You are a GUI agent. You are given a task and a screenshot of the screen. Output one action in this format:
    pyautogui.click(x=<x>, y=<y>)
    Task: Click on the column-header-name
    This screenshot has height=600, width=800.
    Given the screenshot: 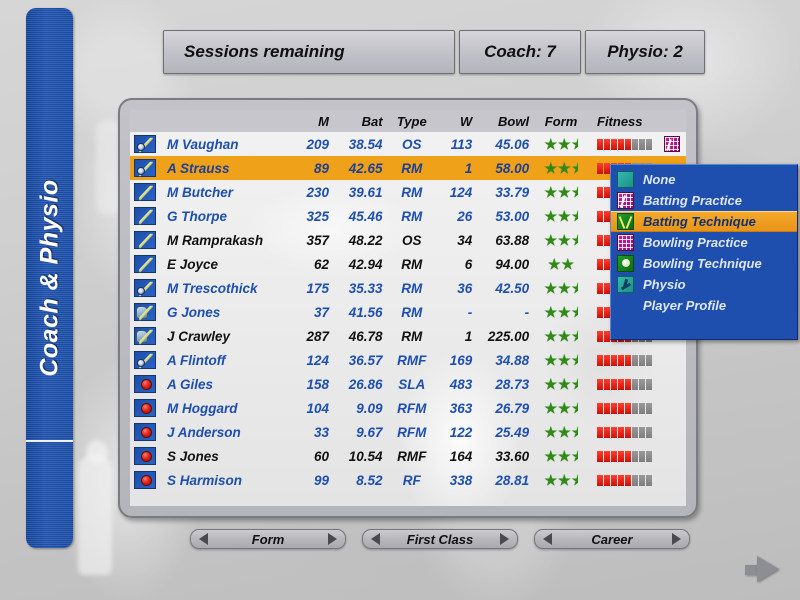 What is the action you would take?
    pyautogui.click(x=225, y=121)
    